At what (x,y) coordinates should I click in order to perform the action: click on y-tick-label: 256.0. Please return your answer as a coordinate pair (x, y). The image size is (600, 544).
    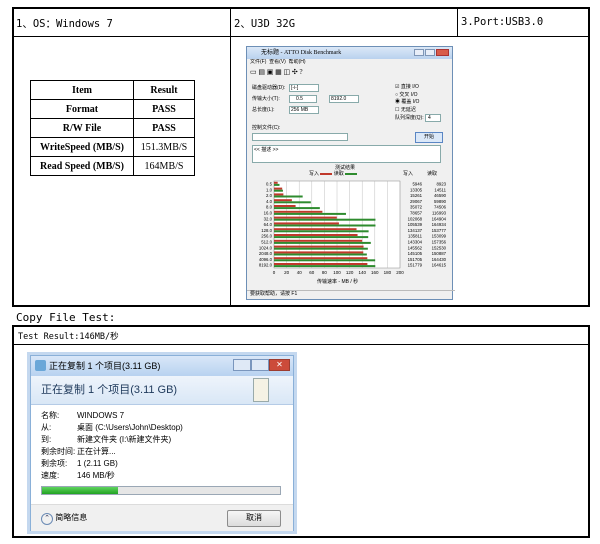
    Looking at the image, I should click on (266, 236).